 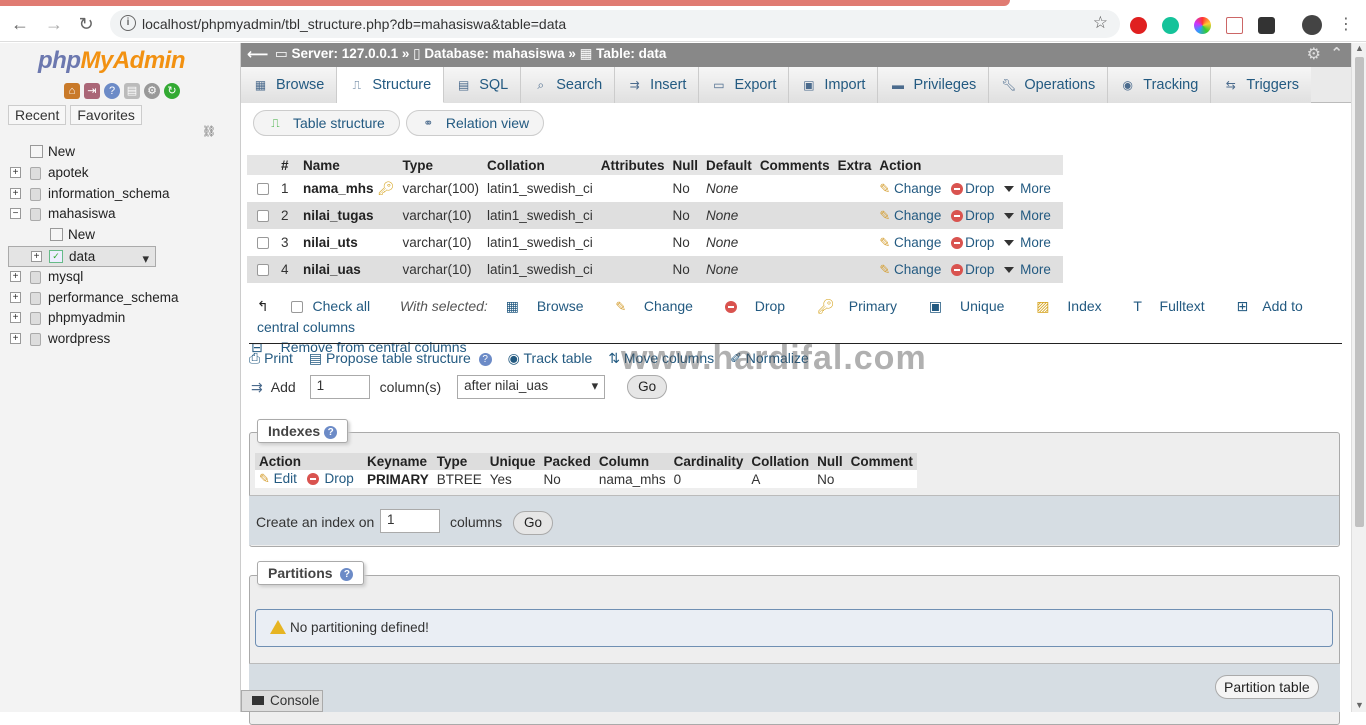 I want to click on scroll-down-icon: ▼, so click(x=1359, y=705).